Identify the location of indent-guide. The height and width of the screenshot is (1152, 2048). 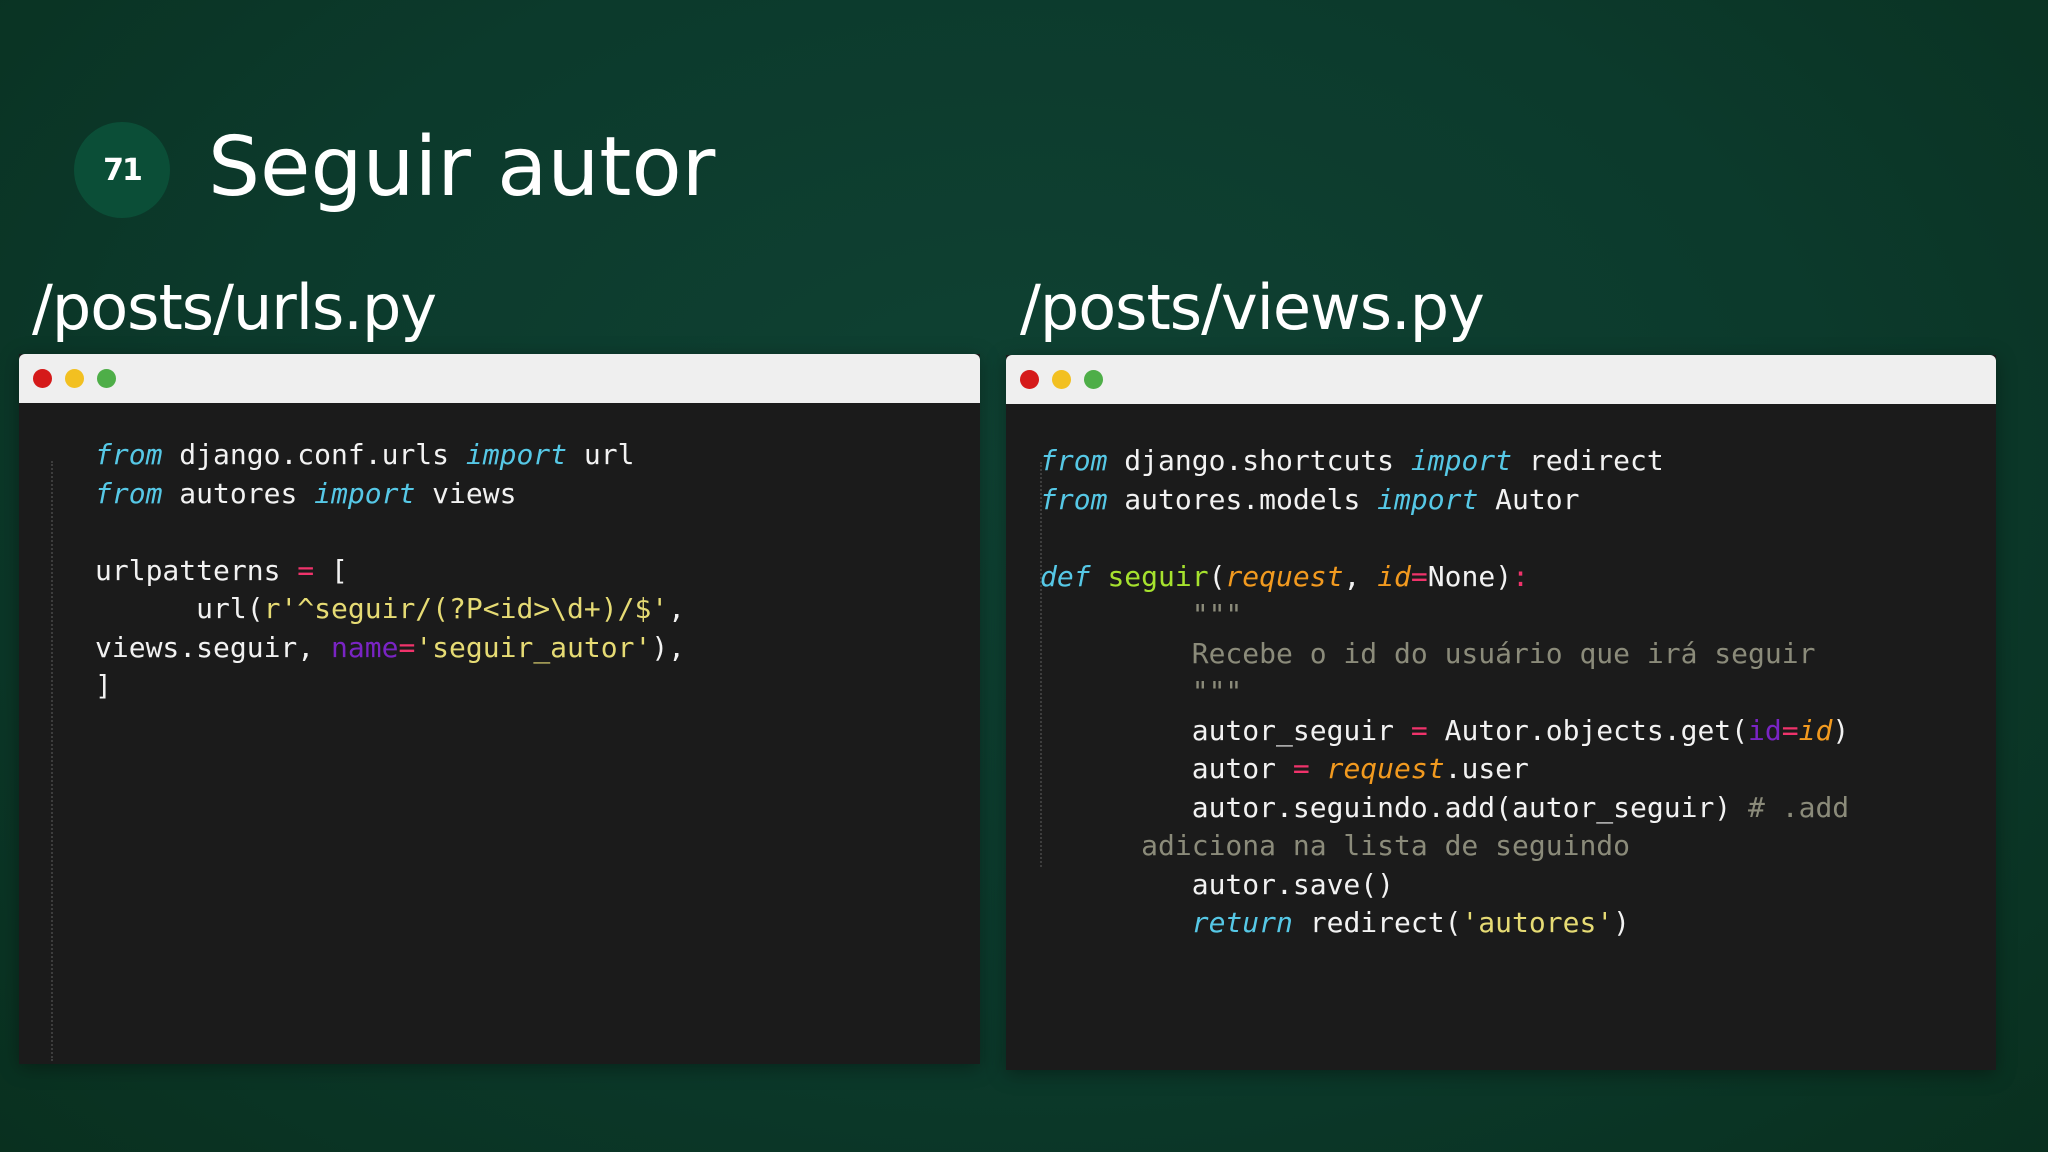
(52, 761).